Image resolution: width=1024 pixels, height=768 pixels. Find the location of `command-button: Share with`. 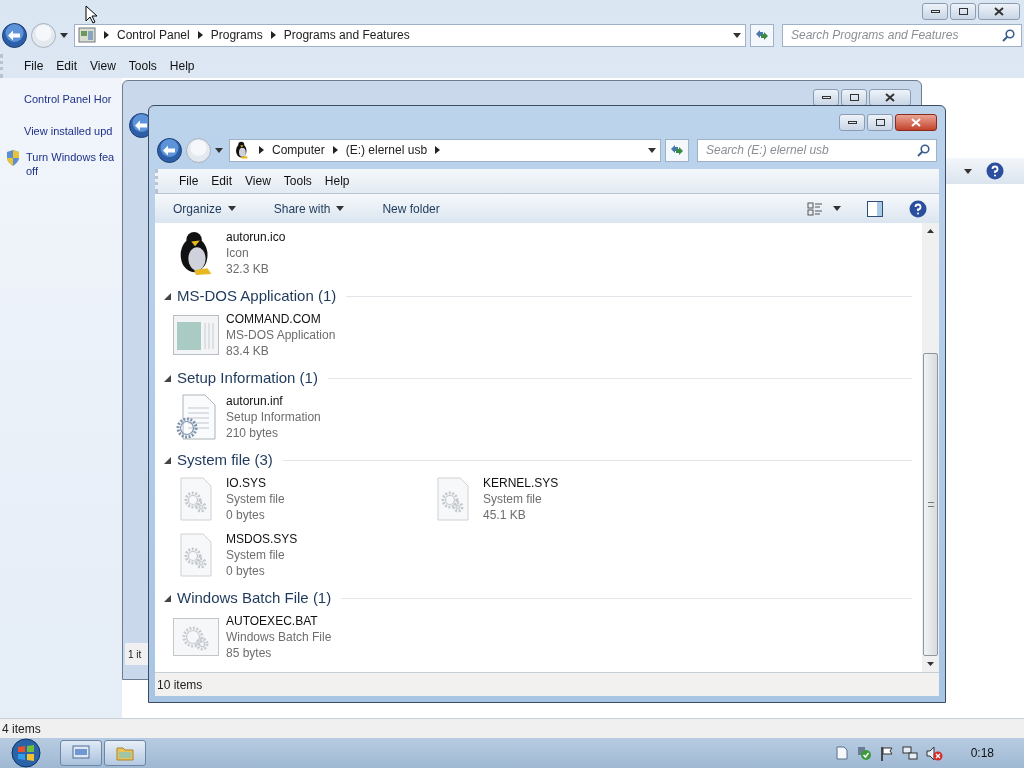

command-button: Share with is located at coordinates (309, 208).